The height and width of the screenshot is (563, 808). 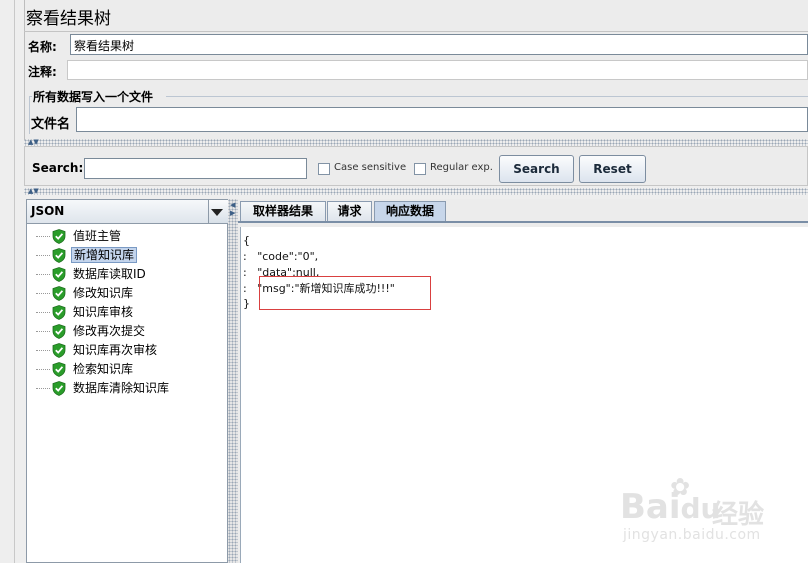 I want to click on search-input, so click(x=195, y=168).